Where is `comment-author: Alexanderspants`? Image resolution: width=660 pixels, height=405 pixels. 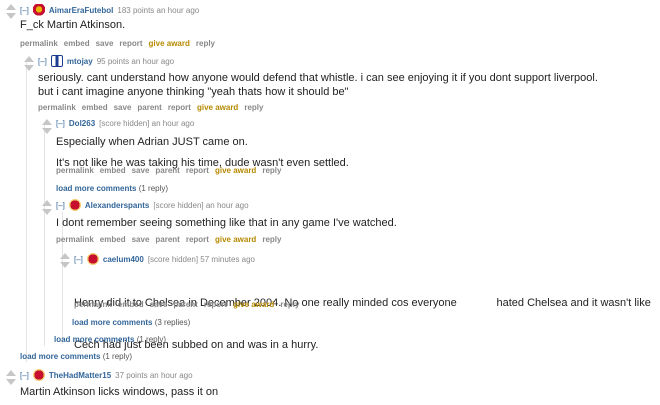
comment-author: Alexanderspants is located at coordinates (117, 205).